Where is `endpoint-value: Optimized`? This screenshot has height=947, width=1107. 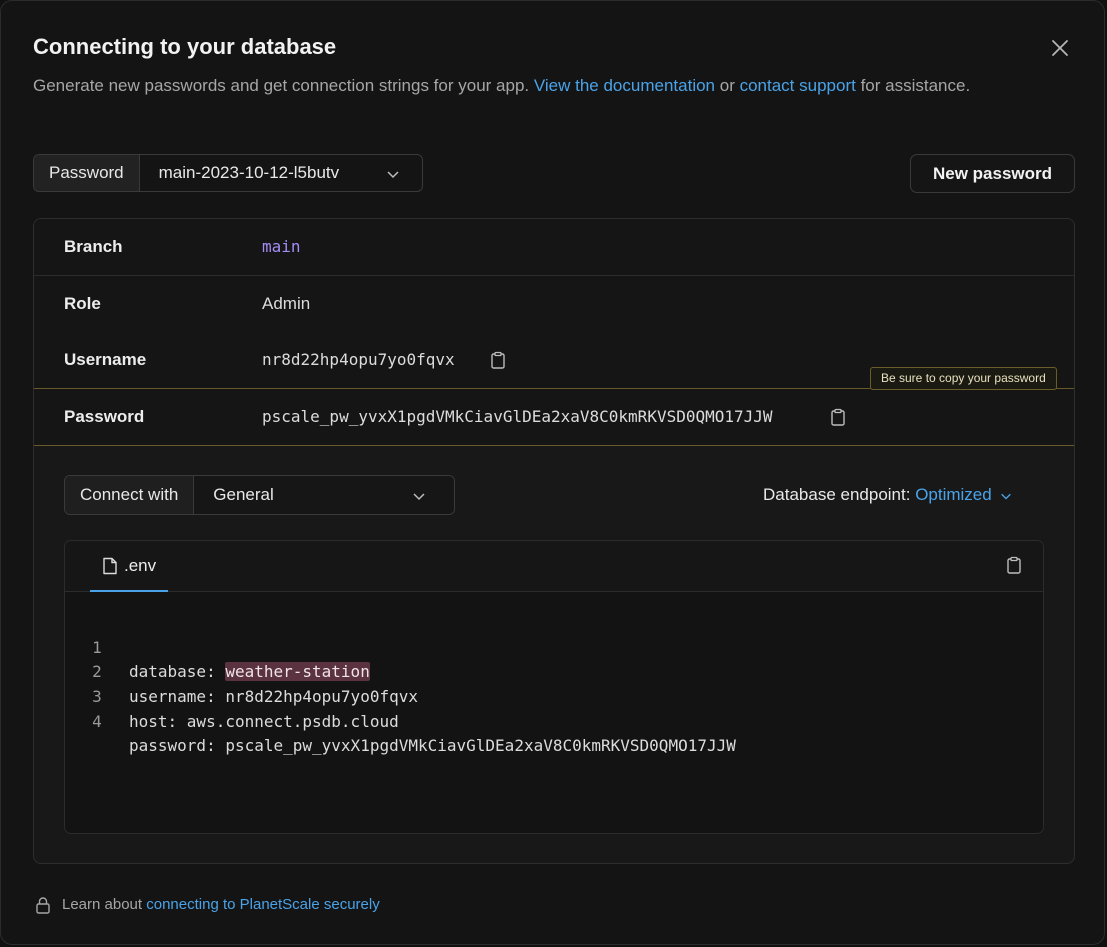
endpoint-value: Optimized is located at coordinates (953, 494).